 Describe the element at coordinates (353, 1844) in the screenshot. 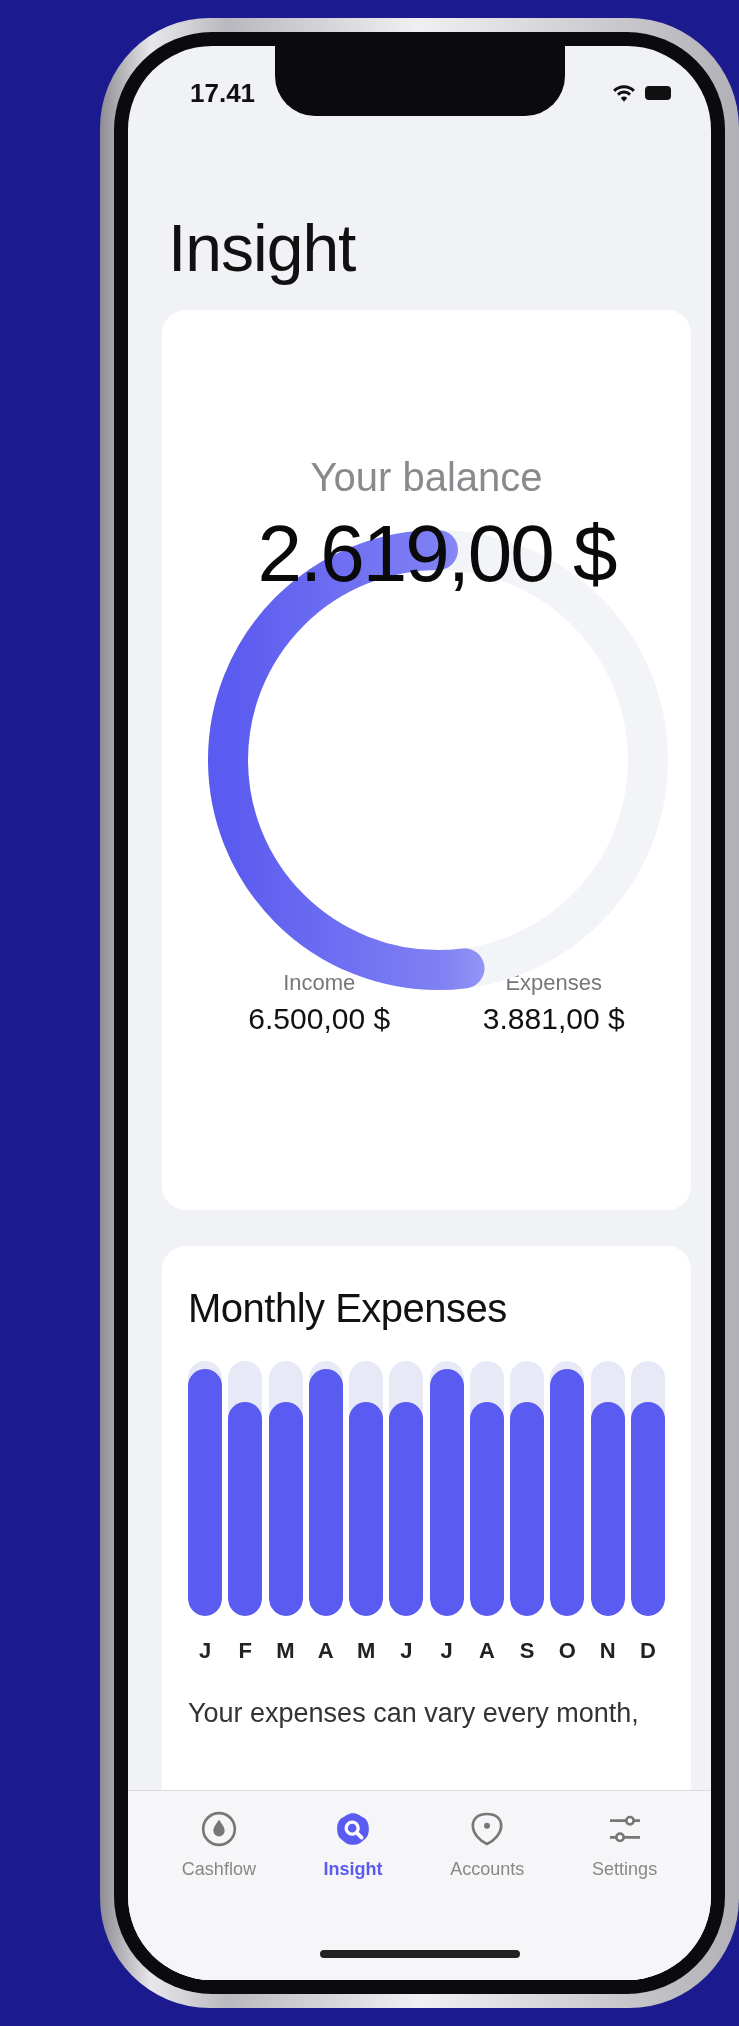

I see `tab-button: Insight` at that location.